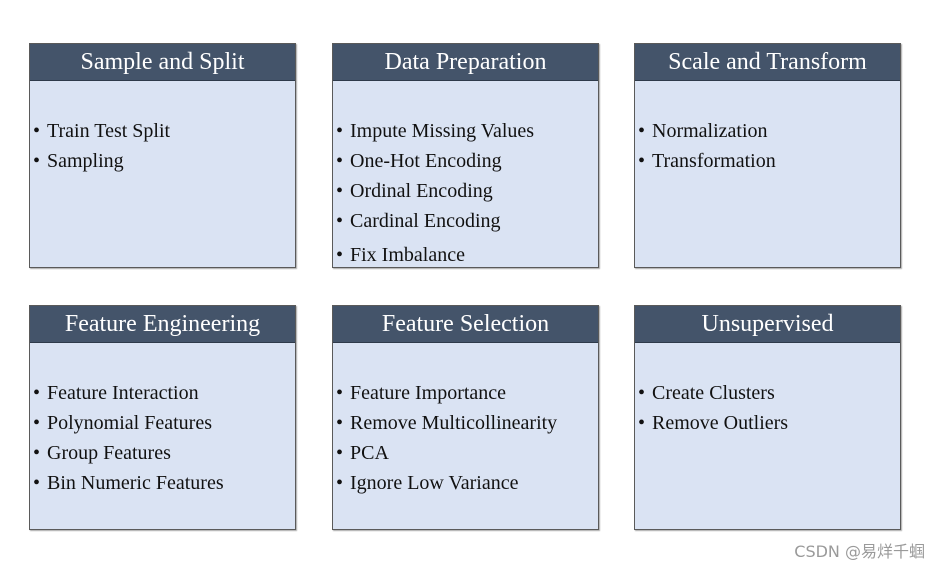  I want to click on list-item: • Cardinal Encoding, so click(435, 221).